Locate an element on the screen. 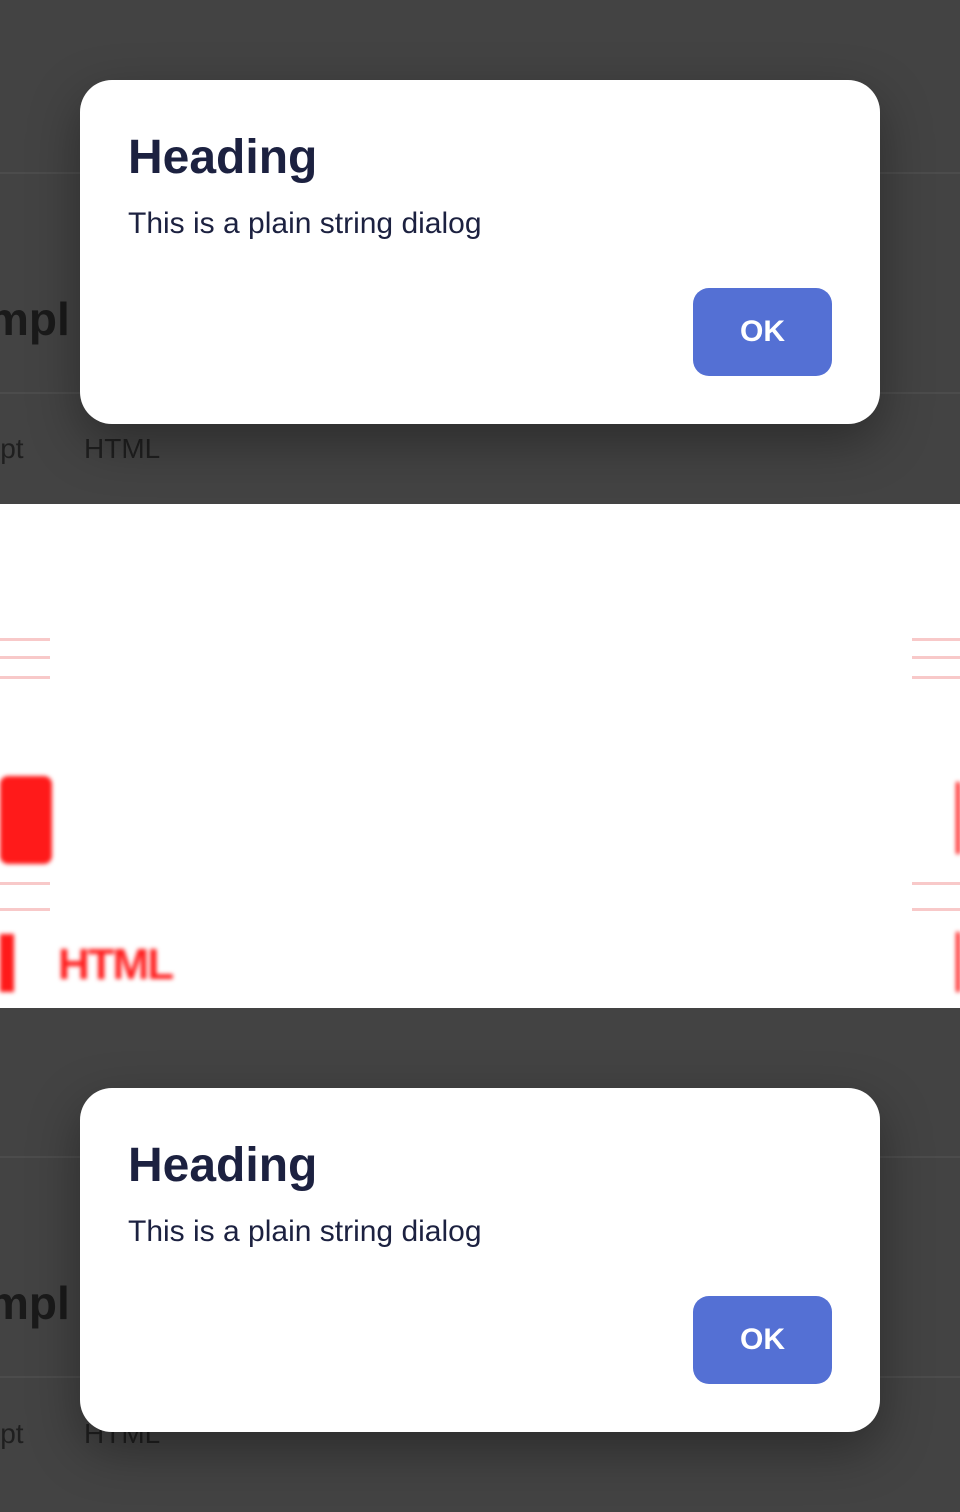  background-tab-html: HTML is located at coordinates (122, 449).